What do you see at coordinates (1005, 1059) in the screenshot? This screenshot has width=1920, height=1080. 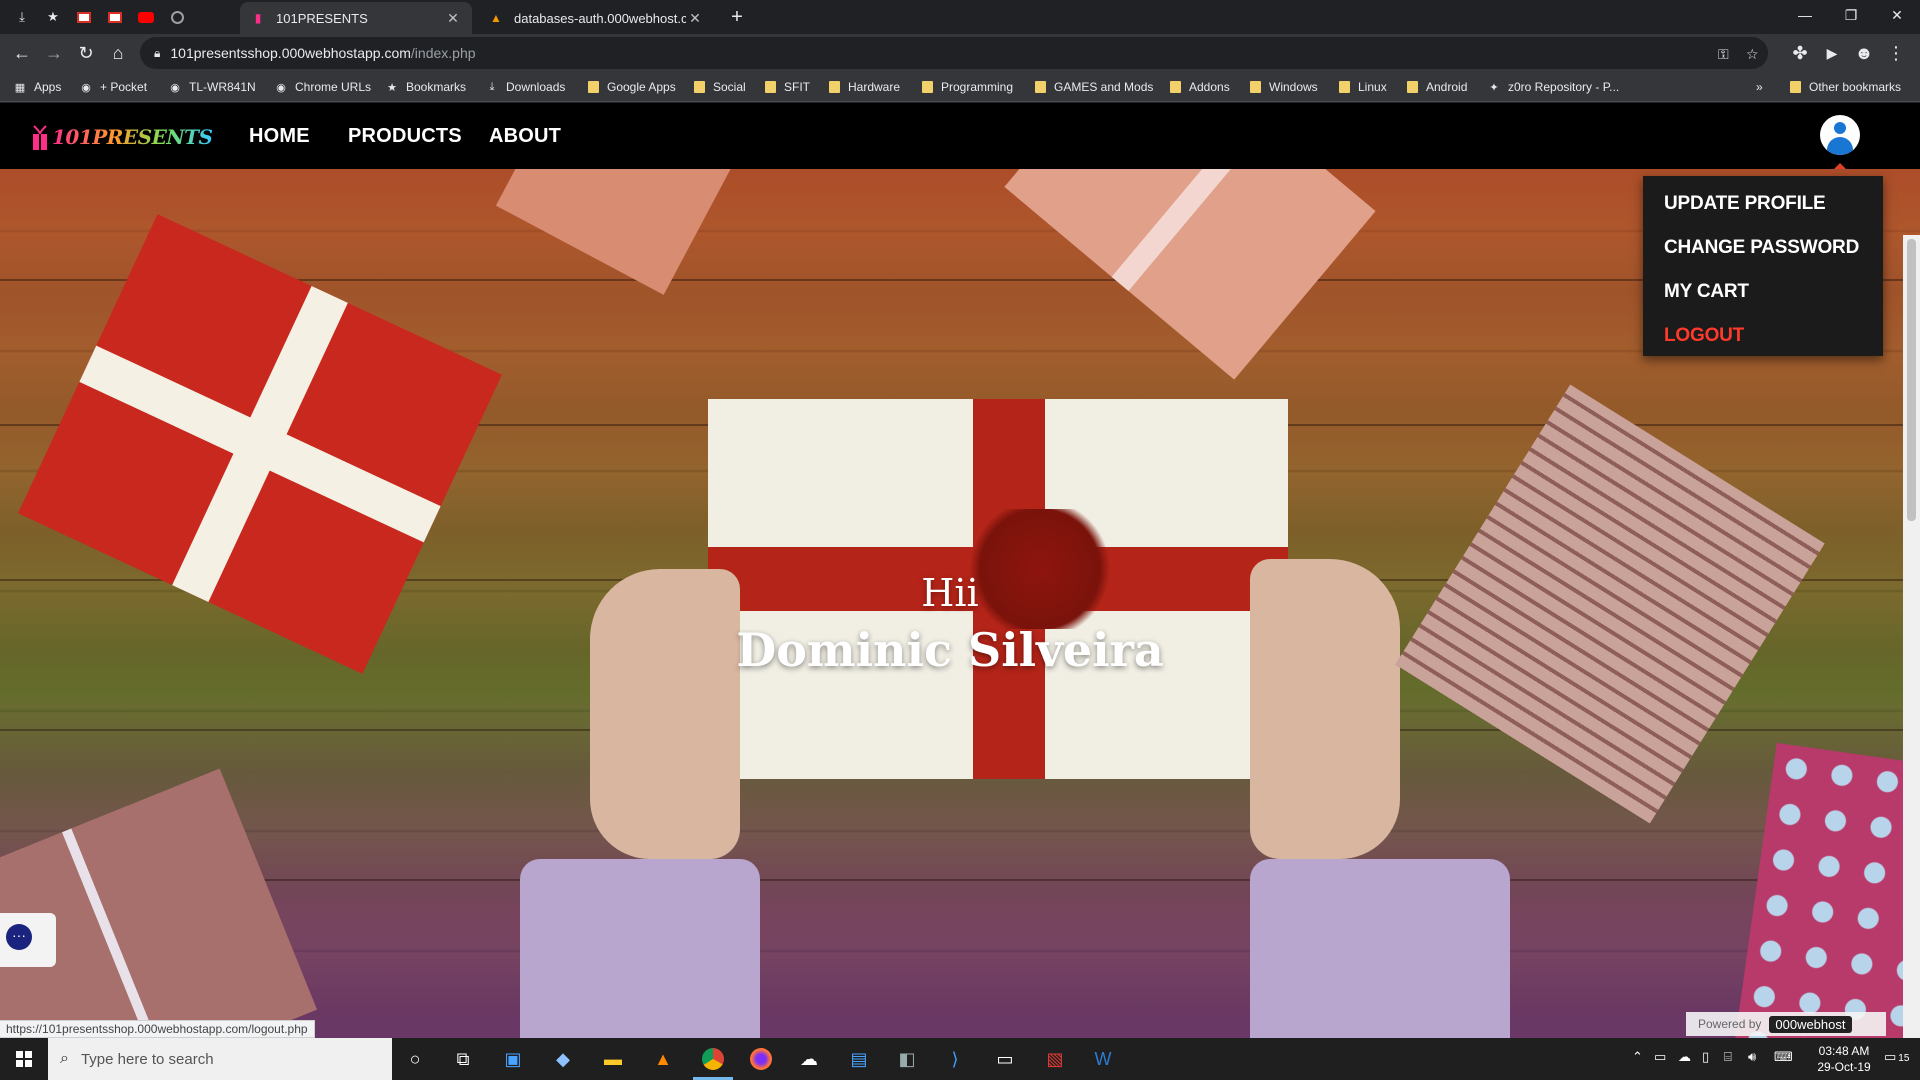 I see `terminal-icon: ▭` at bounding box center [1005, 1059].